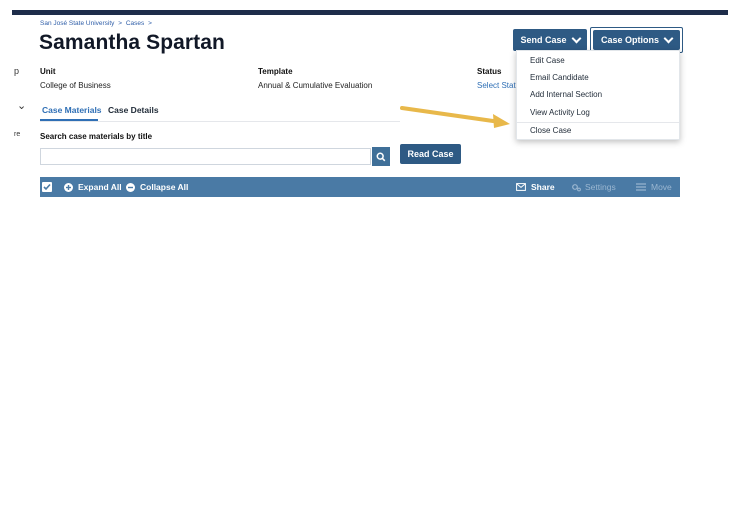  I want to click on menu-item-email-candidate: Email Candidate, so click(559, 77).